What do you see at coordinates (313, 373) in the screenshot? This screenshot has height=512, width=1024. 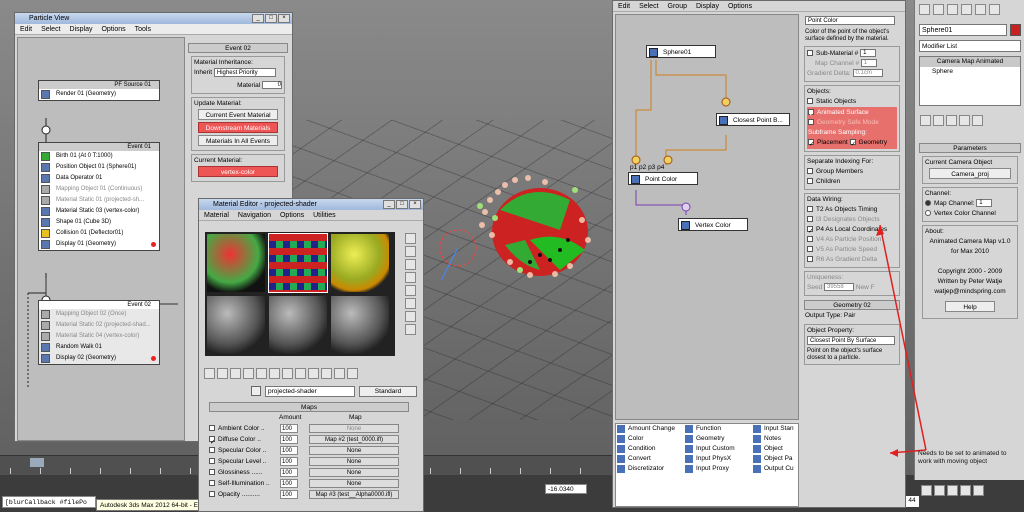 I see `show-map-icon` at bounding box center [313, 373].